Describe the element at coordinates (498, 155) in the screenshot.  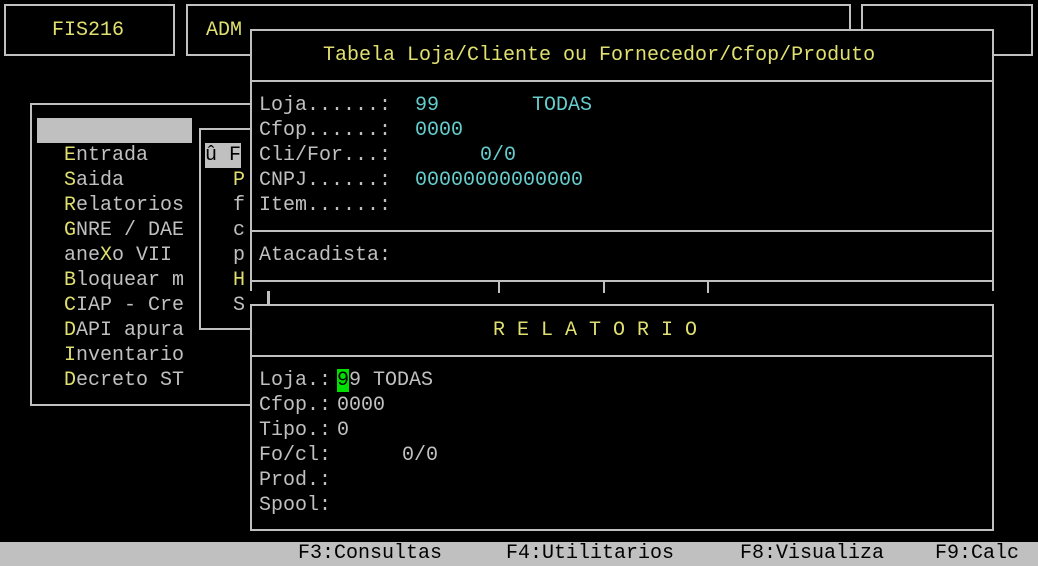
I see `clifor-value: 0/0` at that location.